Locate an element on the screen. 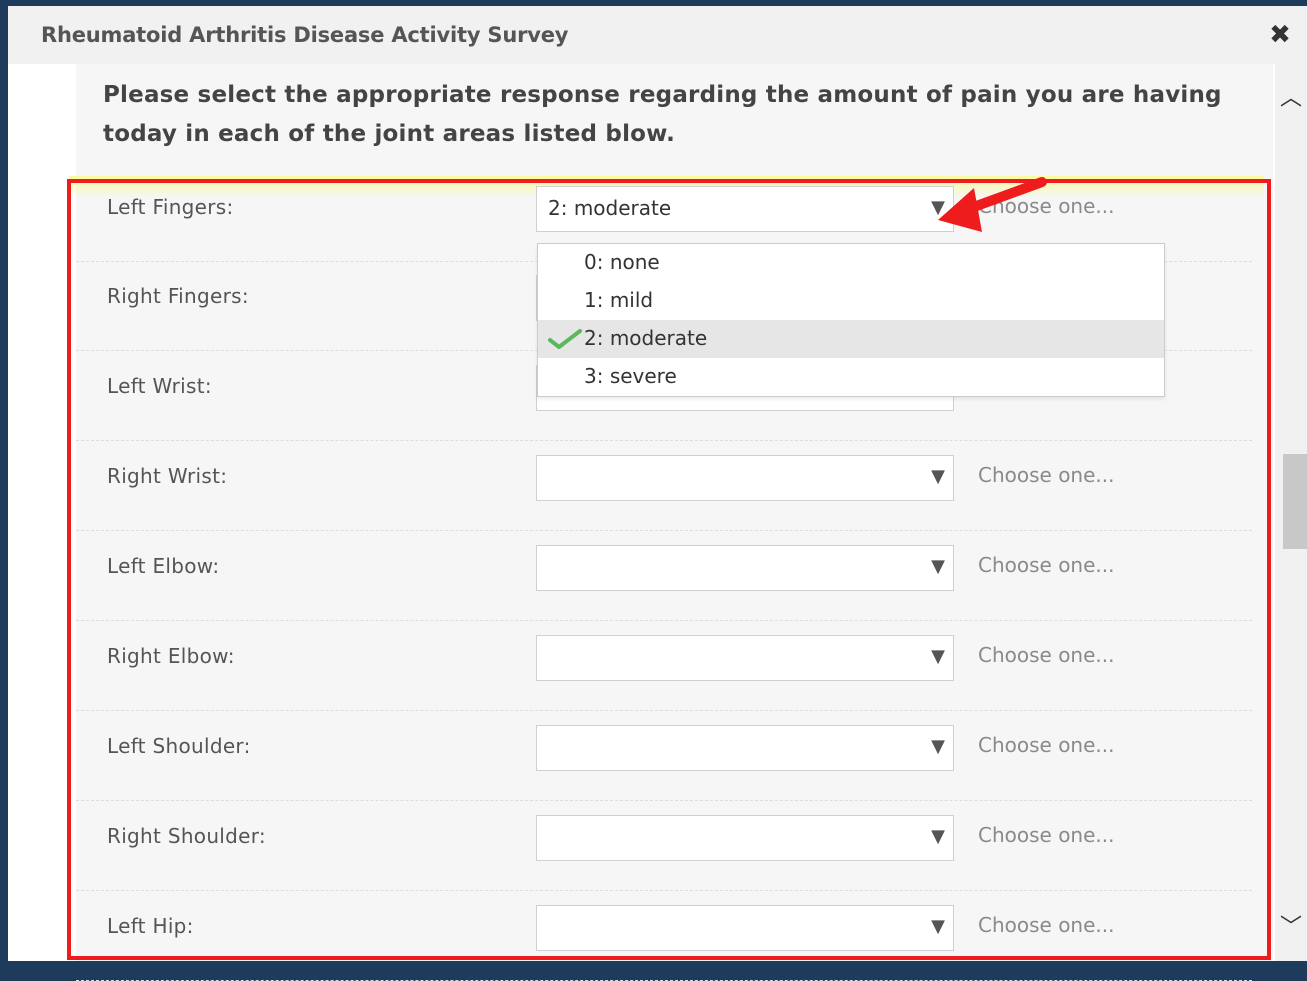 Image resolution: width=1307 pixels, height=981 pixels. red-arrow-icon is located at coordinates (992, 204).